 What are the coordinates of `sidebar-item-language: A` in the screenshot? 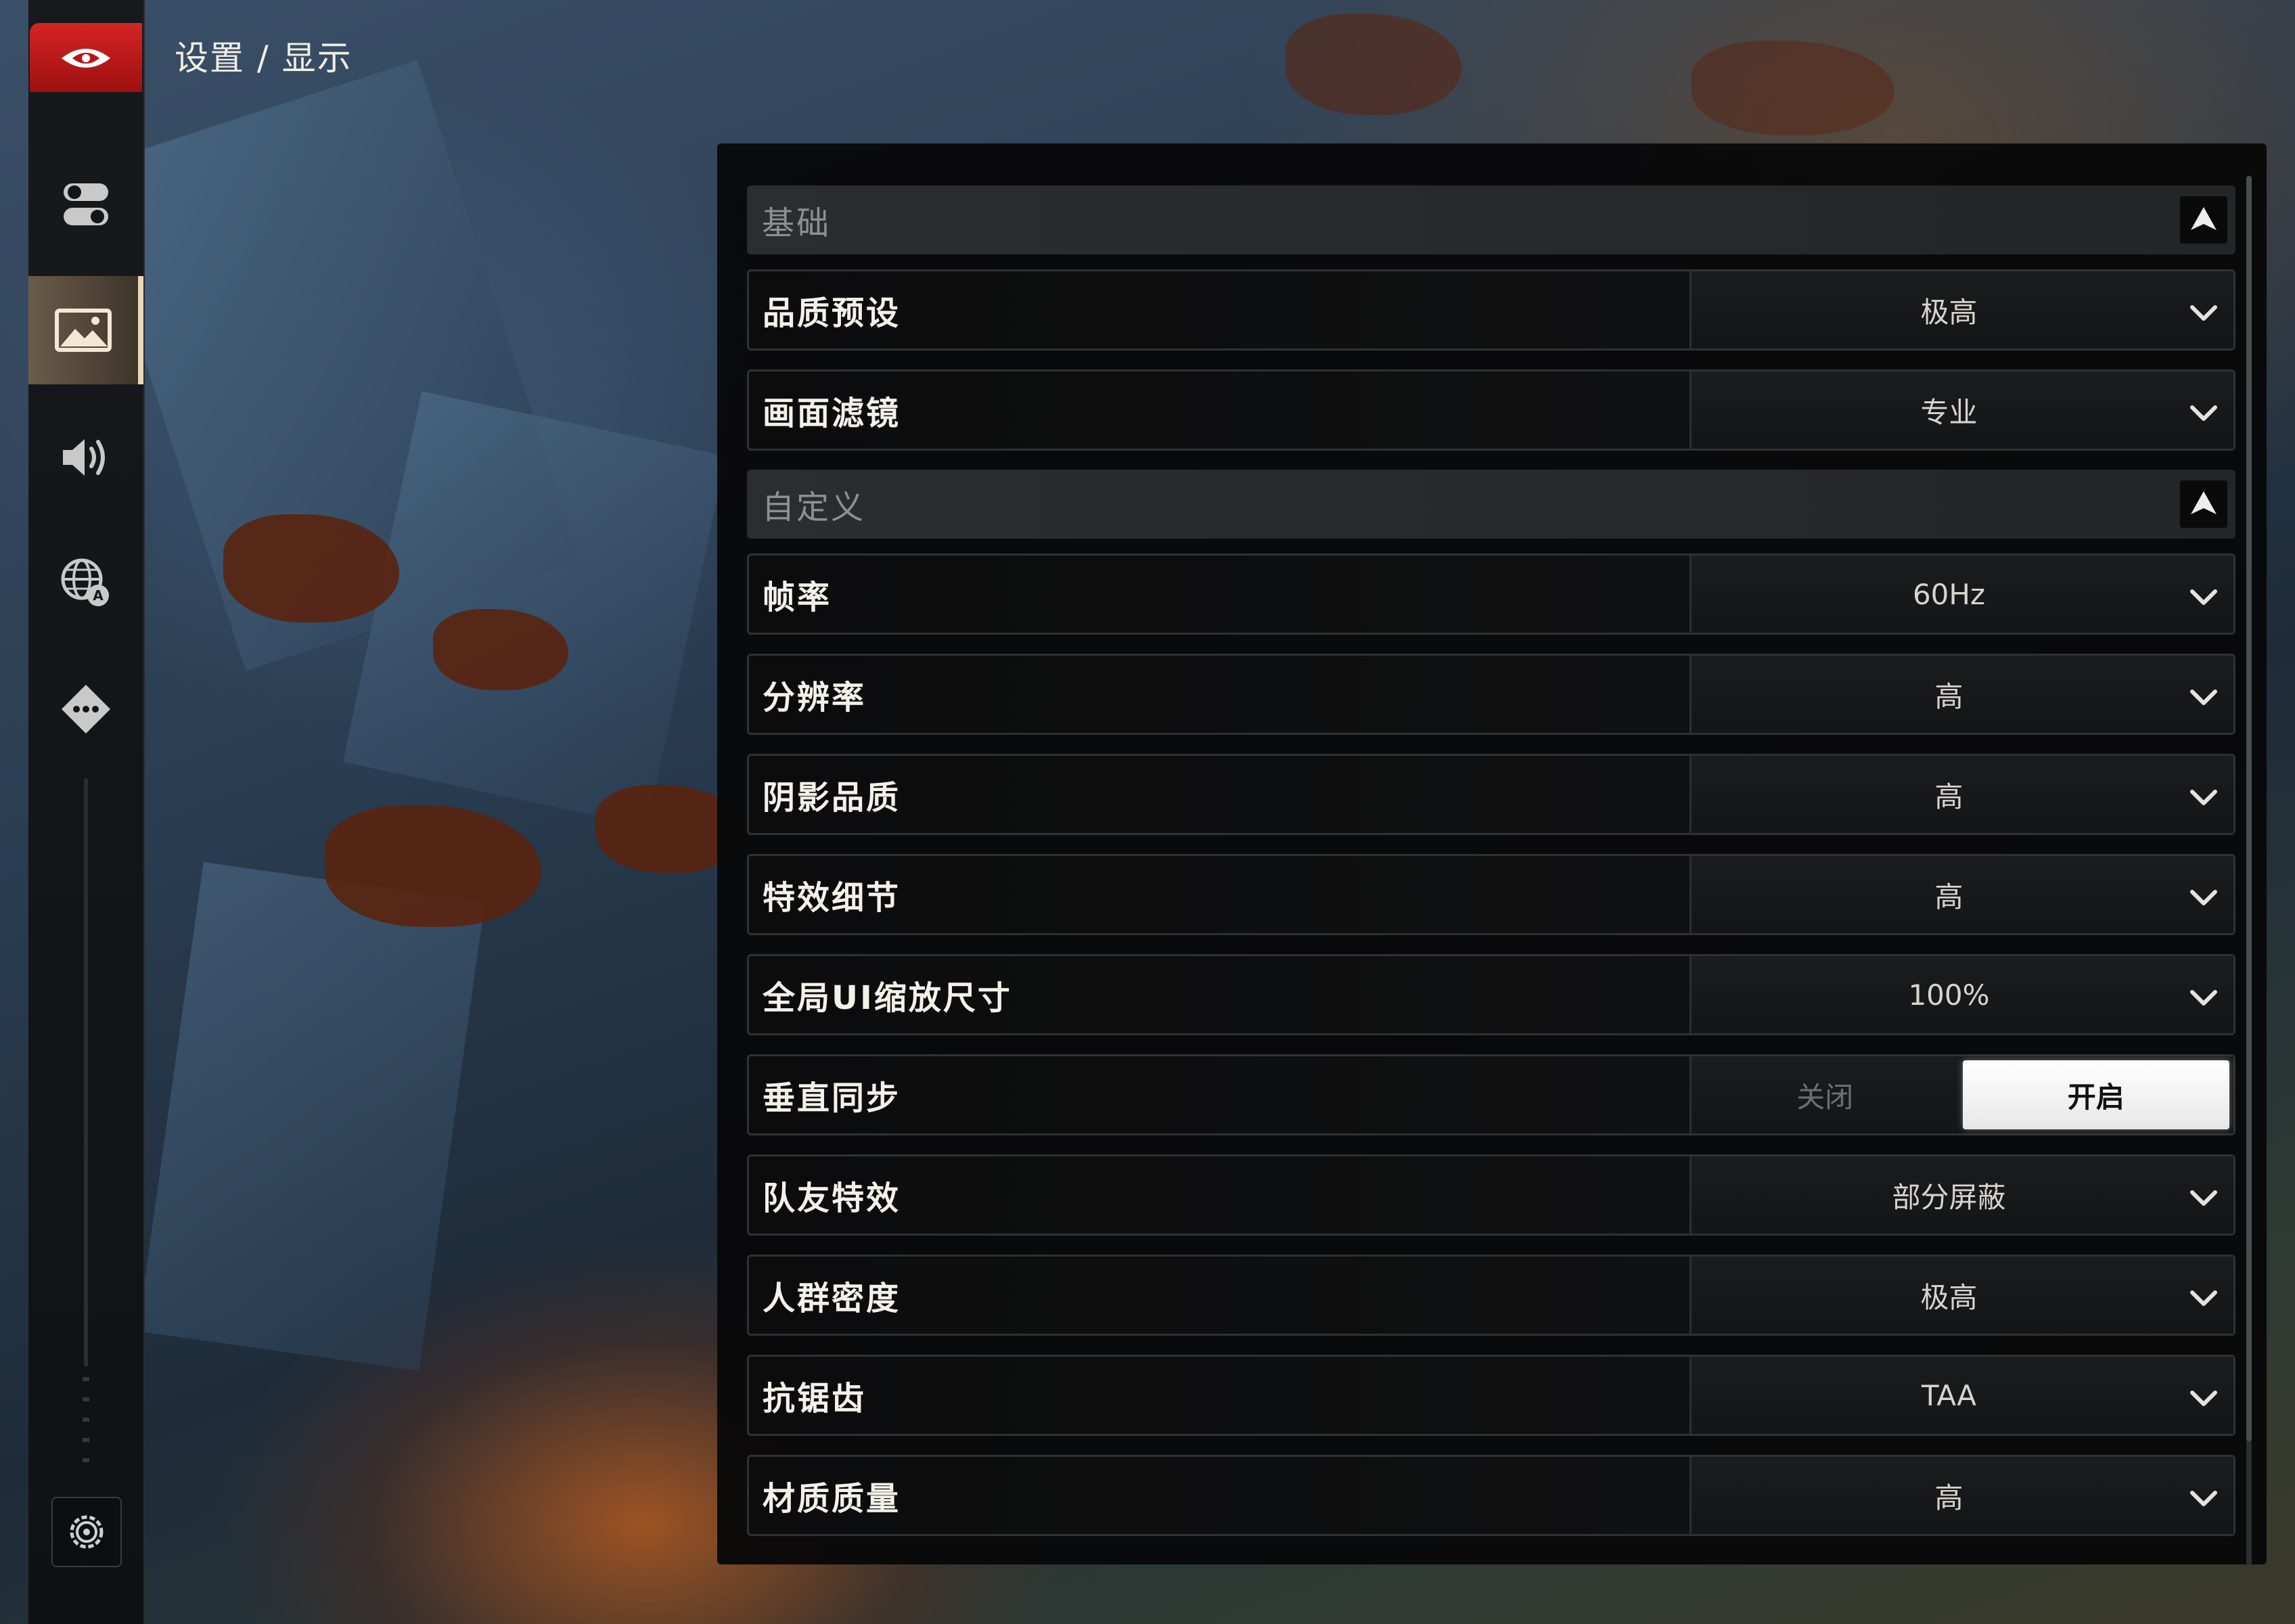 It's located at (86, 583).